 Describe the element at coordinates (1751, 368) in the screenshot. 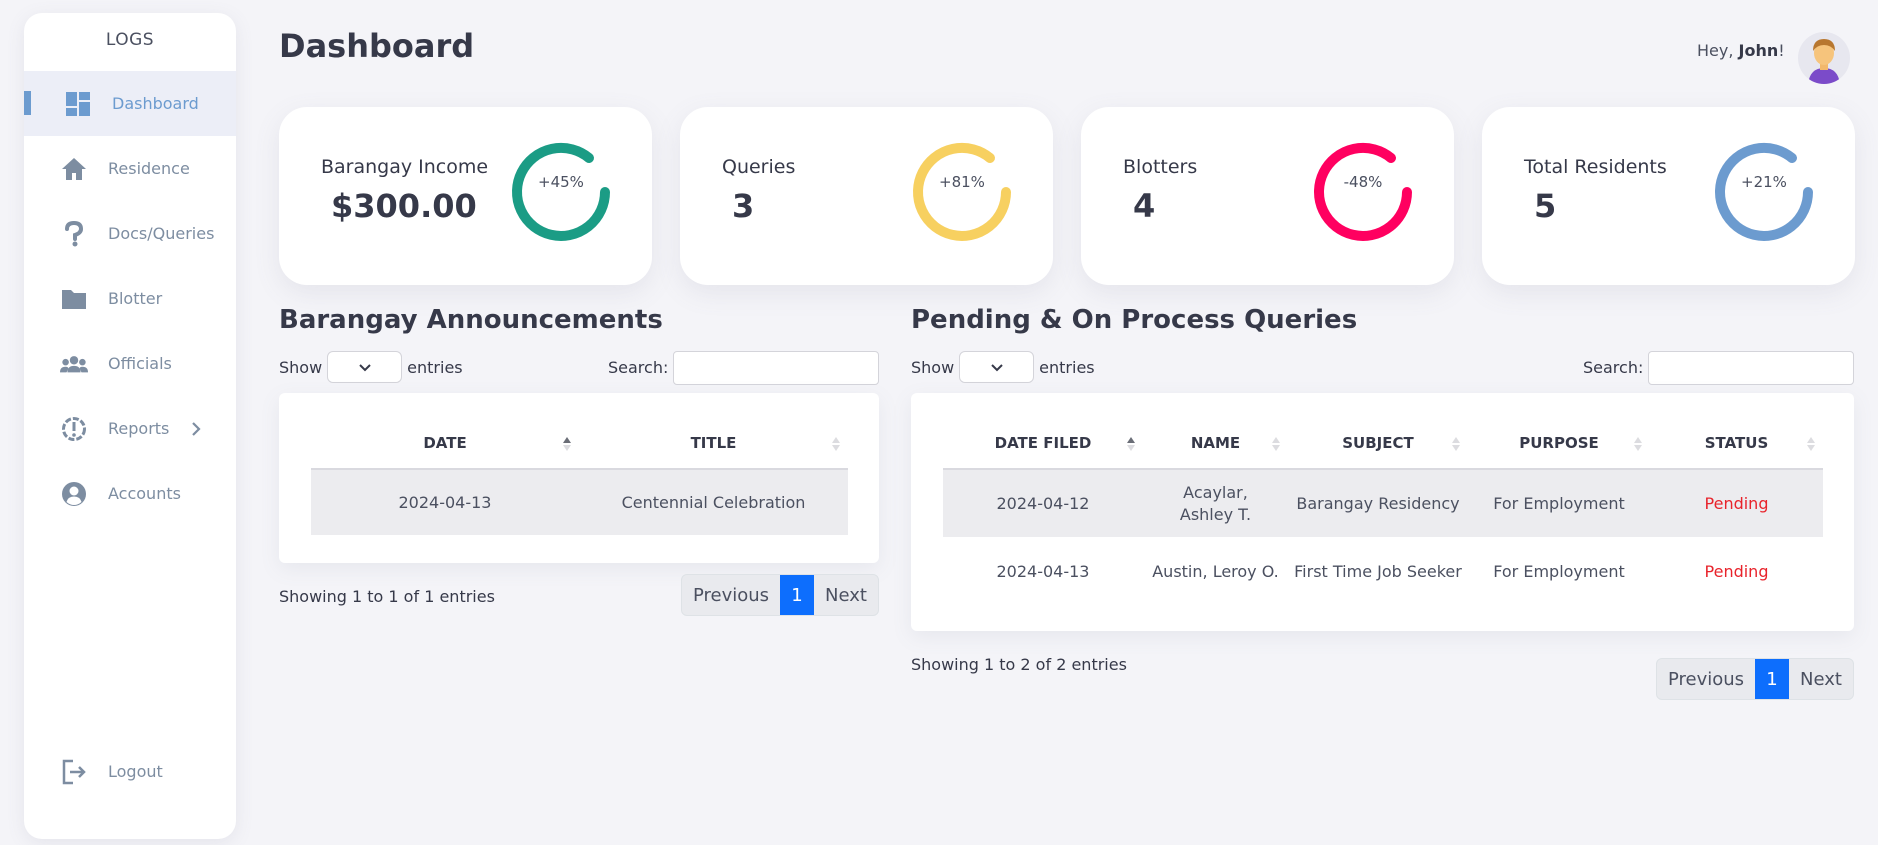

I see `queries-search-input` at that location.